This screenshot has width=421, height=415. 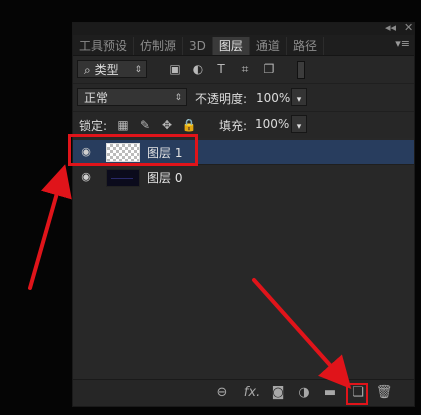 What do you see at coordinates (50, 227) in the screenshot?
I see `arrow-to-layer` at bounding box center [50, 227].